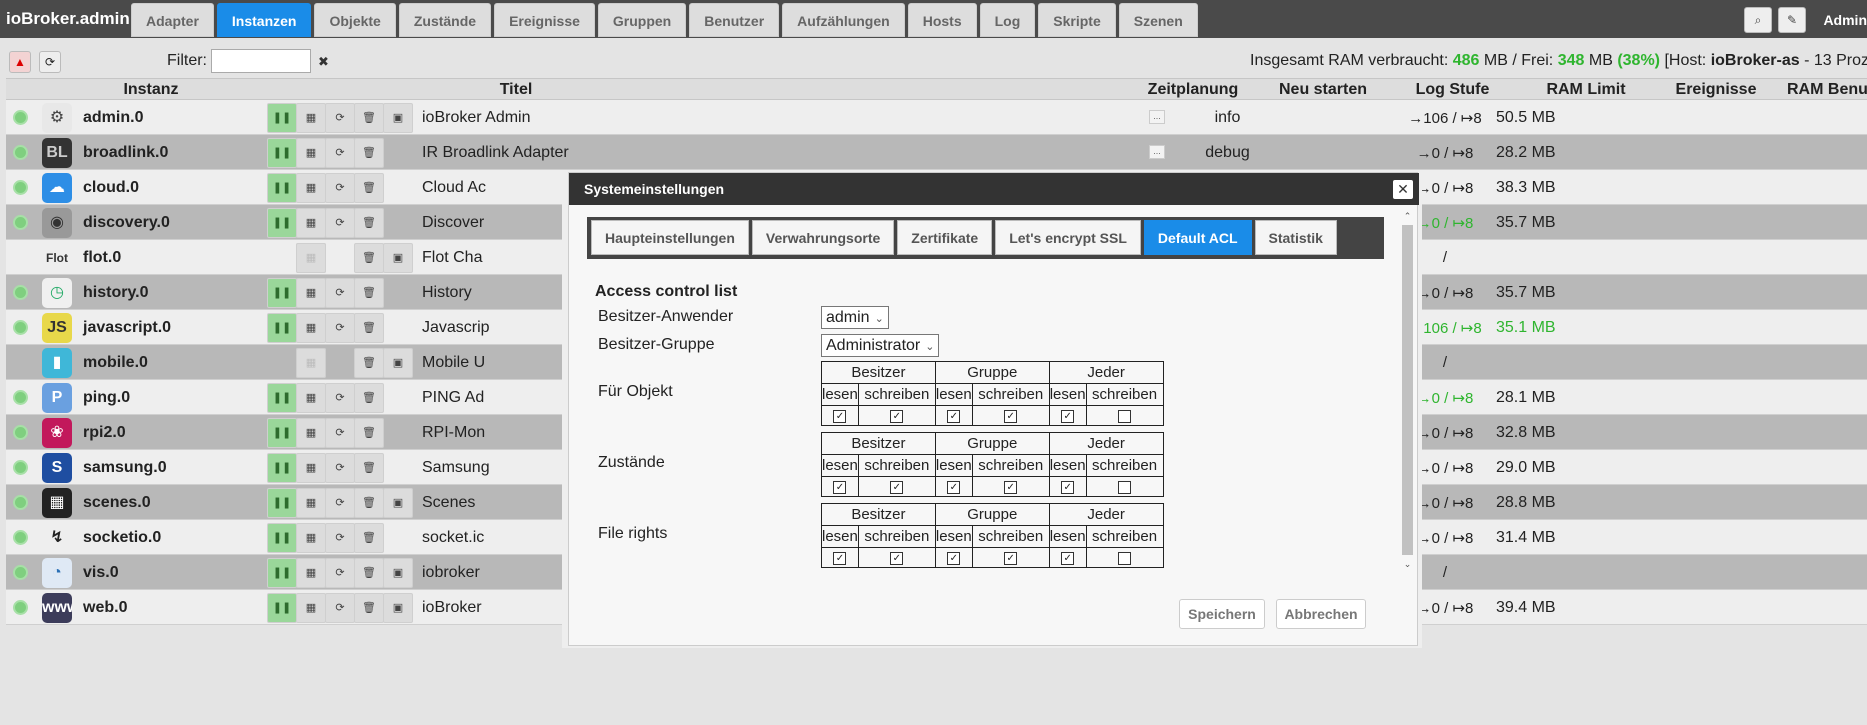 The height and width of the screenshot is (725, 1867). I want to click on close-icon: ✕, so click(1403, 189).